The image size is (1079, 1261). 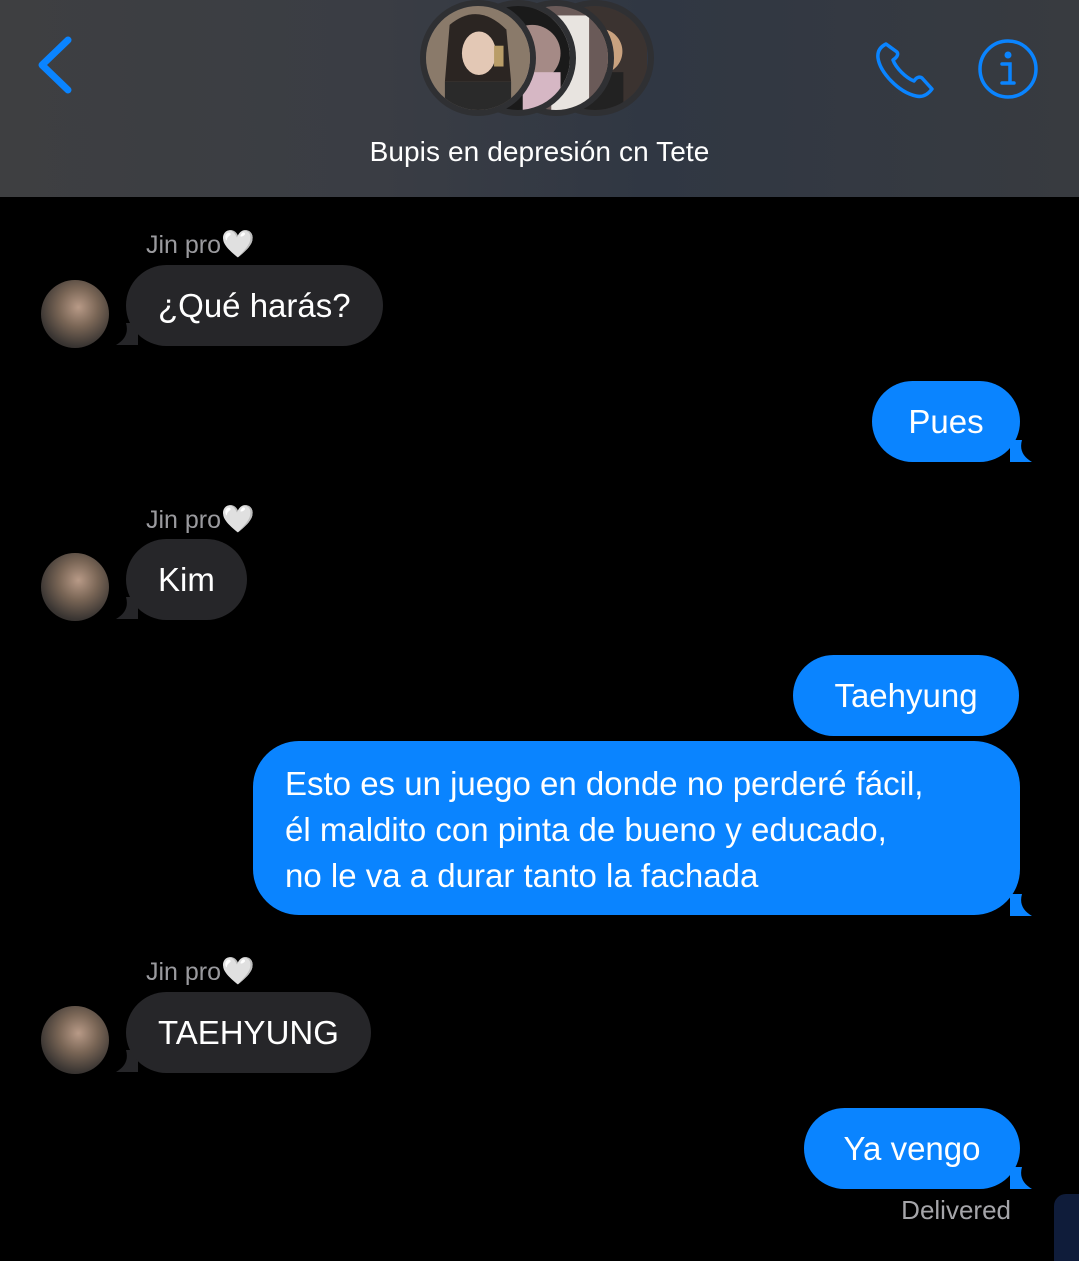 What do you see at coordinates (946, 421) in the screenshot?
I see `outgoing-message: Pues` at bounding box center [946, 421].